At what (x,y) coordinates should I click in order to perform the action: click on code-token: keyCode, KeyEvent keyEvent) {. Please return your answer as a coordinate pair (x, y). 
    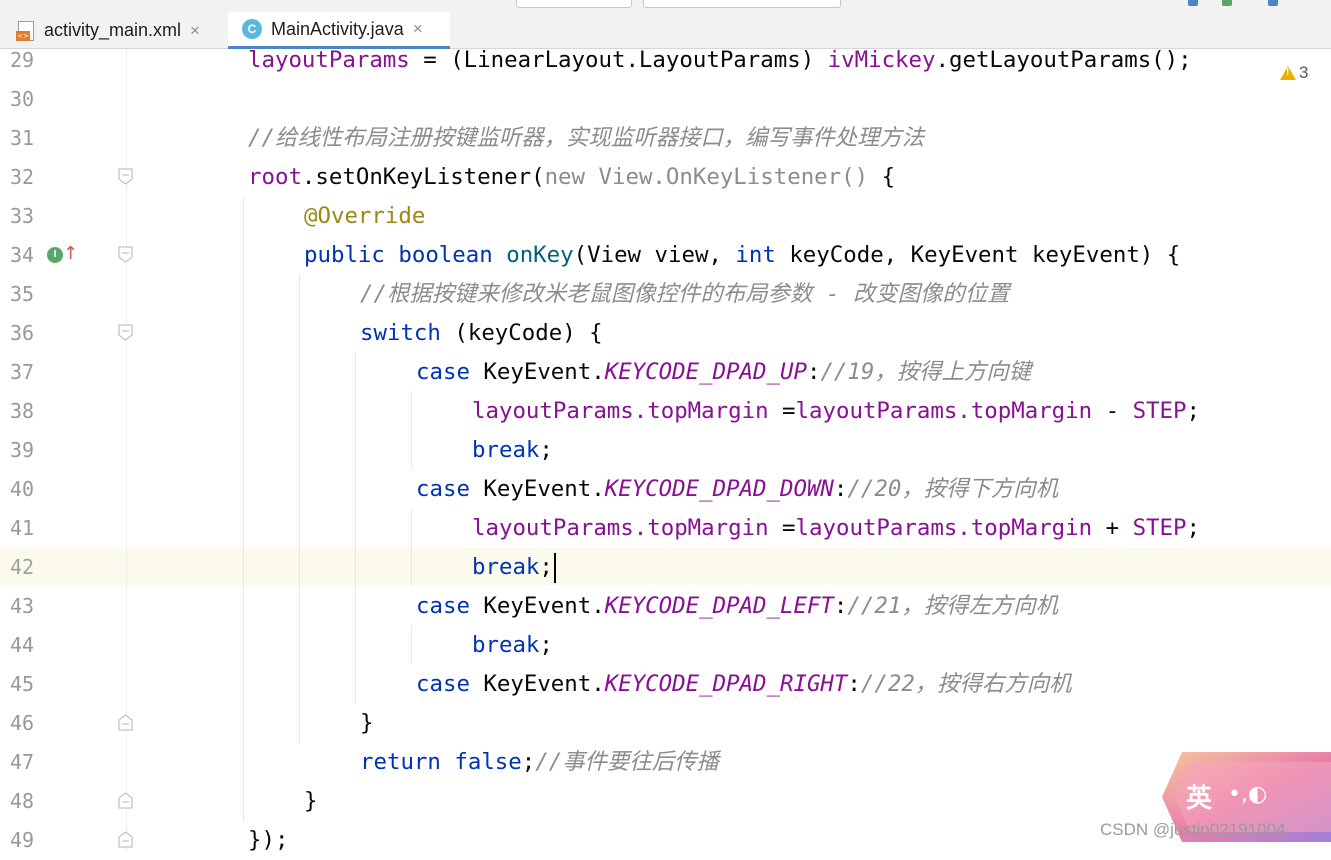
    Looking at the image, I should click on (978, 255).